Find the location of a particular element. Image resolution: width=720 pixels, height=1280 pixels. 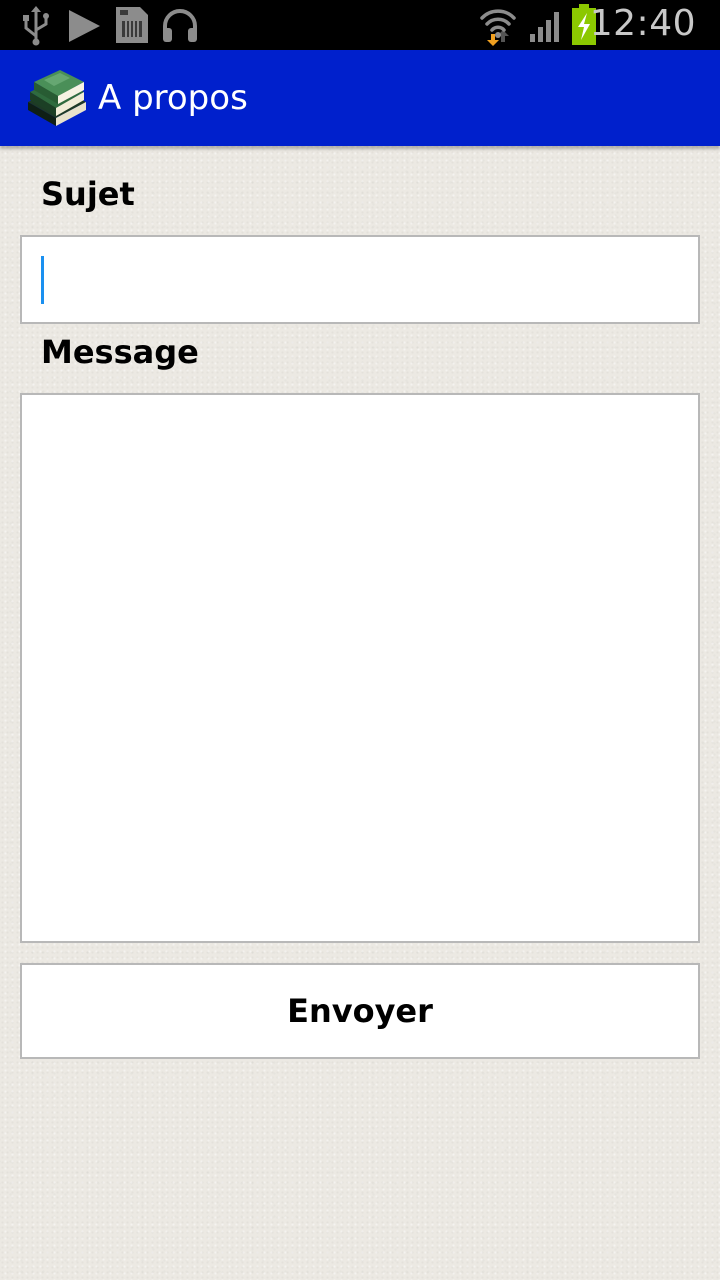

message-label: Message is located at coordinates (120, 352).